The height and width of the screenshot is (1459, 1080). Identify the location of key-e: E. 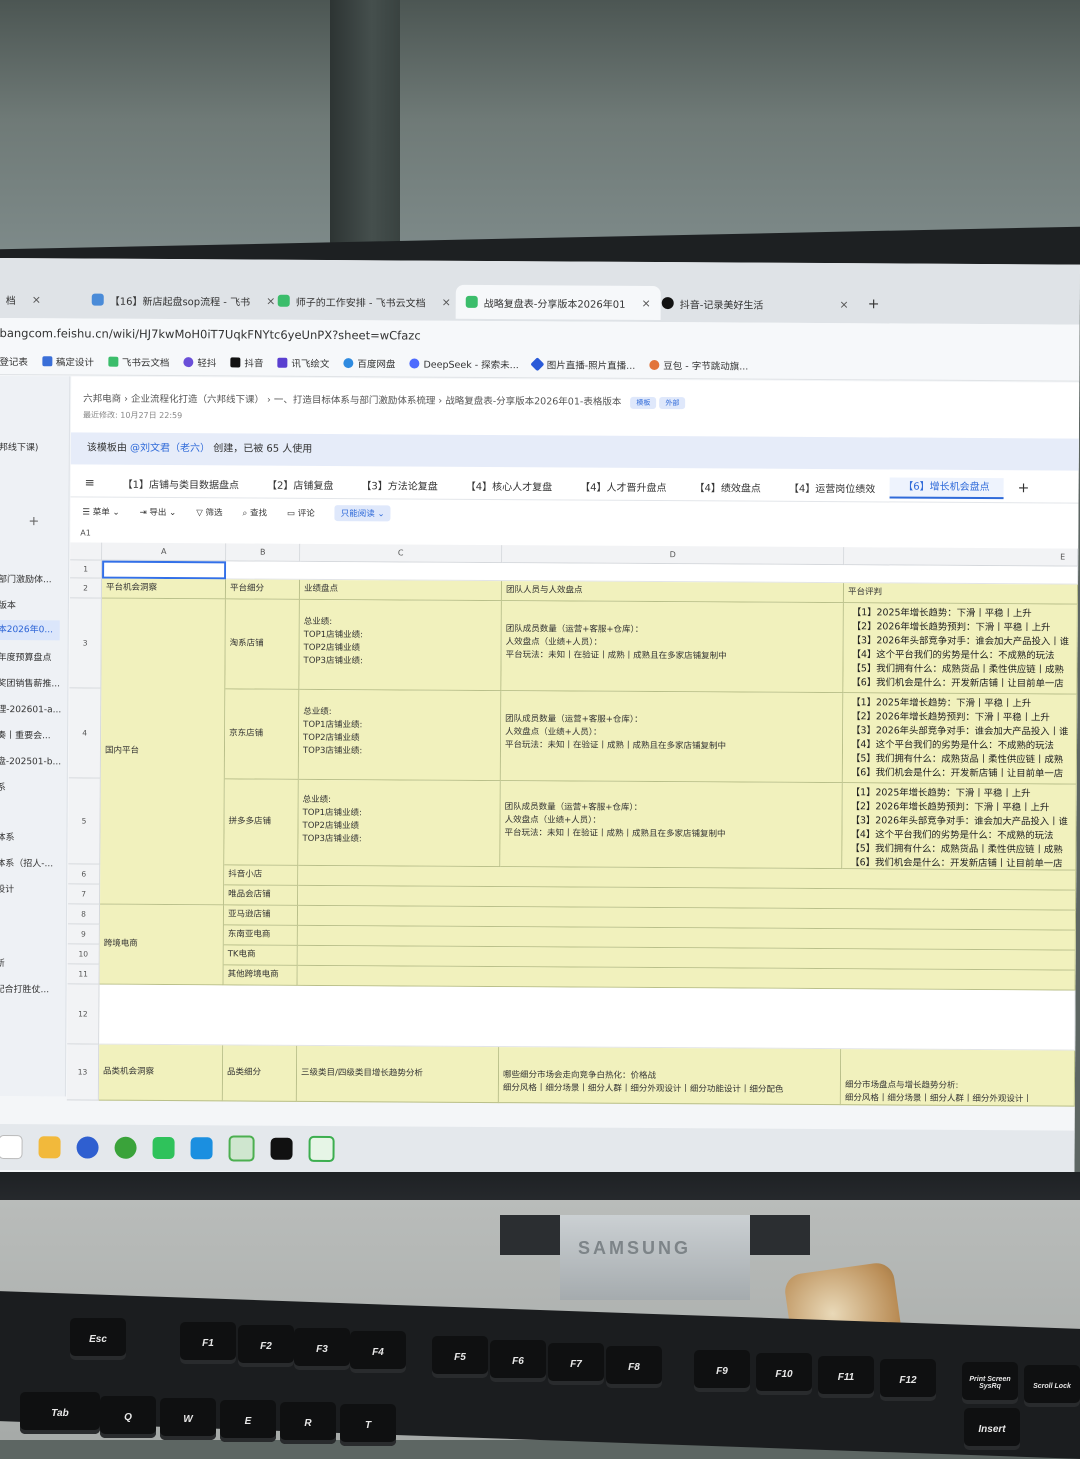
(248, 1421).